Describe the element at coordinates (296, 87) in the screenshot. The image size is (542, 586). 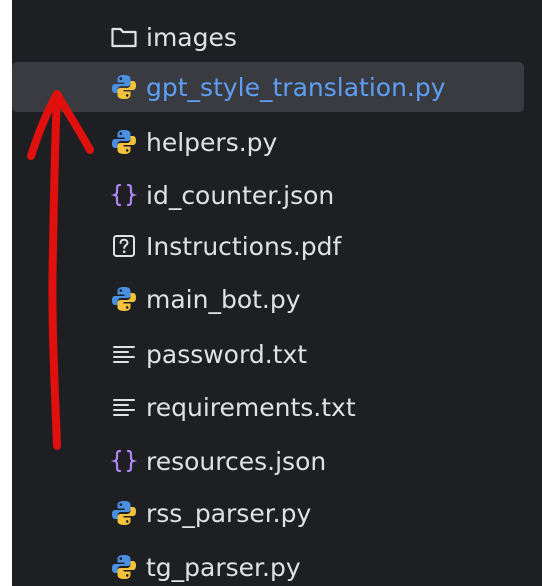
I see `tree-item-label: gpt_style_translation.py` at that location.